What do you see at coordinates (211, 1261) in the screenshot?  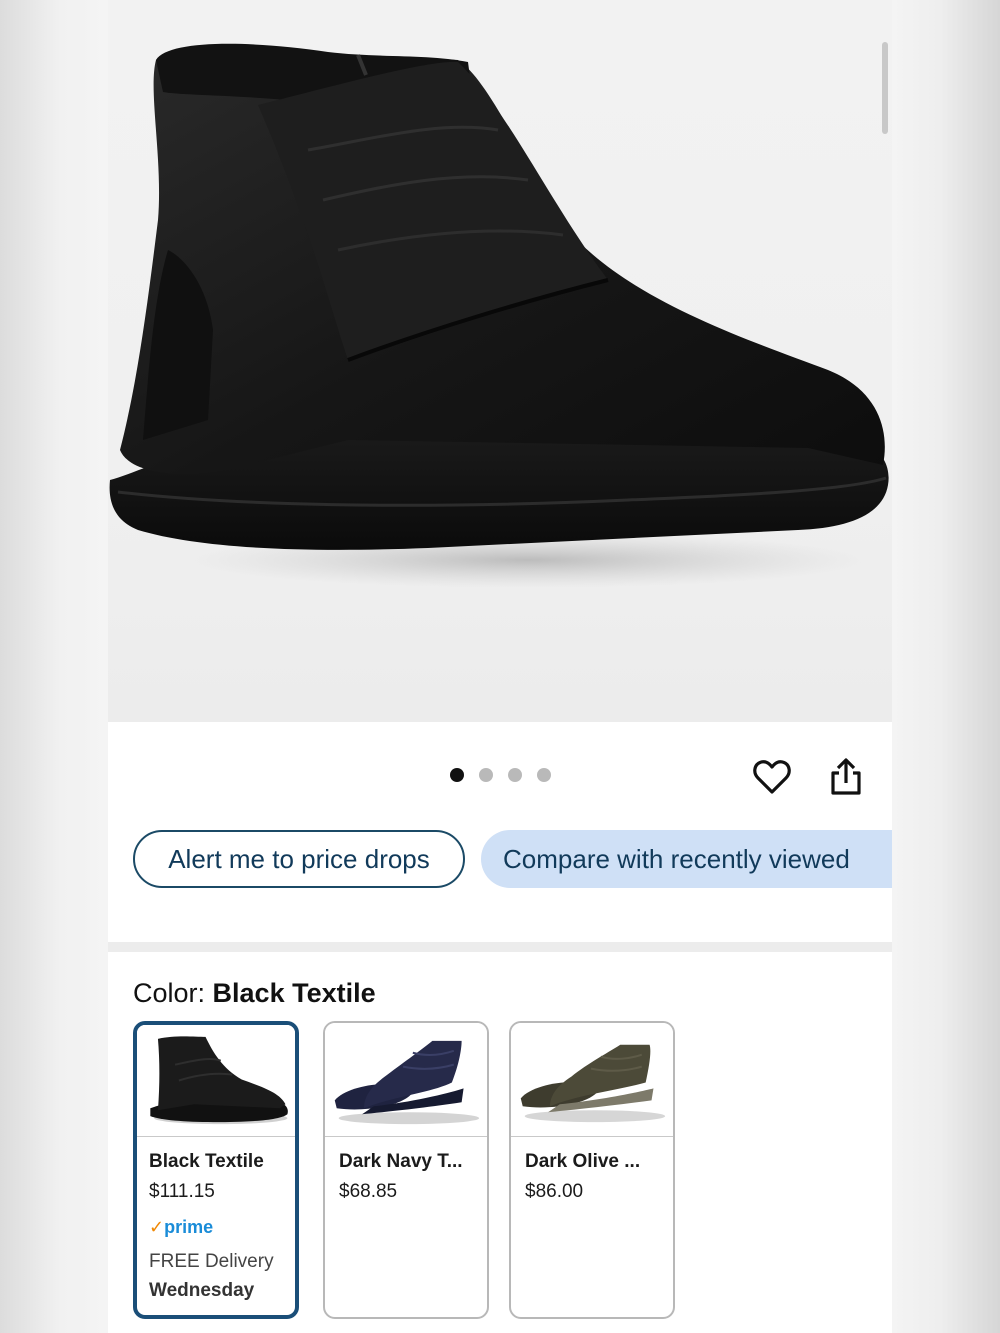 I see `delivery-text: FREE Delivery` at bounding box center [211, 1261].